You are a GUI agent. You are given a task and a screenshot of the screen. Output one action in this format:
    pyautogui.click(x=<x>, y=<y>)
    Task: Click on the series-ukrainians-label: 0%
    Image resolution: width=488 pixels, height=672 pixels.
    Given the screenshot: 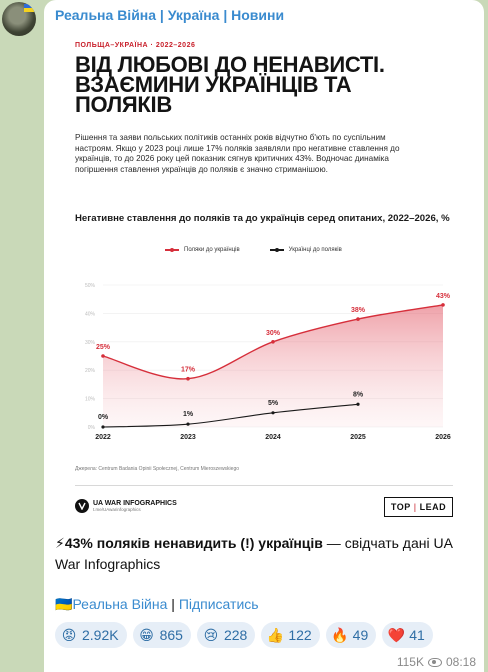 What is the action you would take?
    pyautogui.click(x=103, y=417)
    